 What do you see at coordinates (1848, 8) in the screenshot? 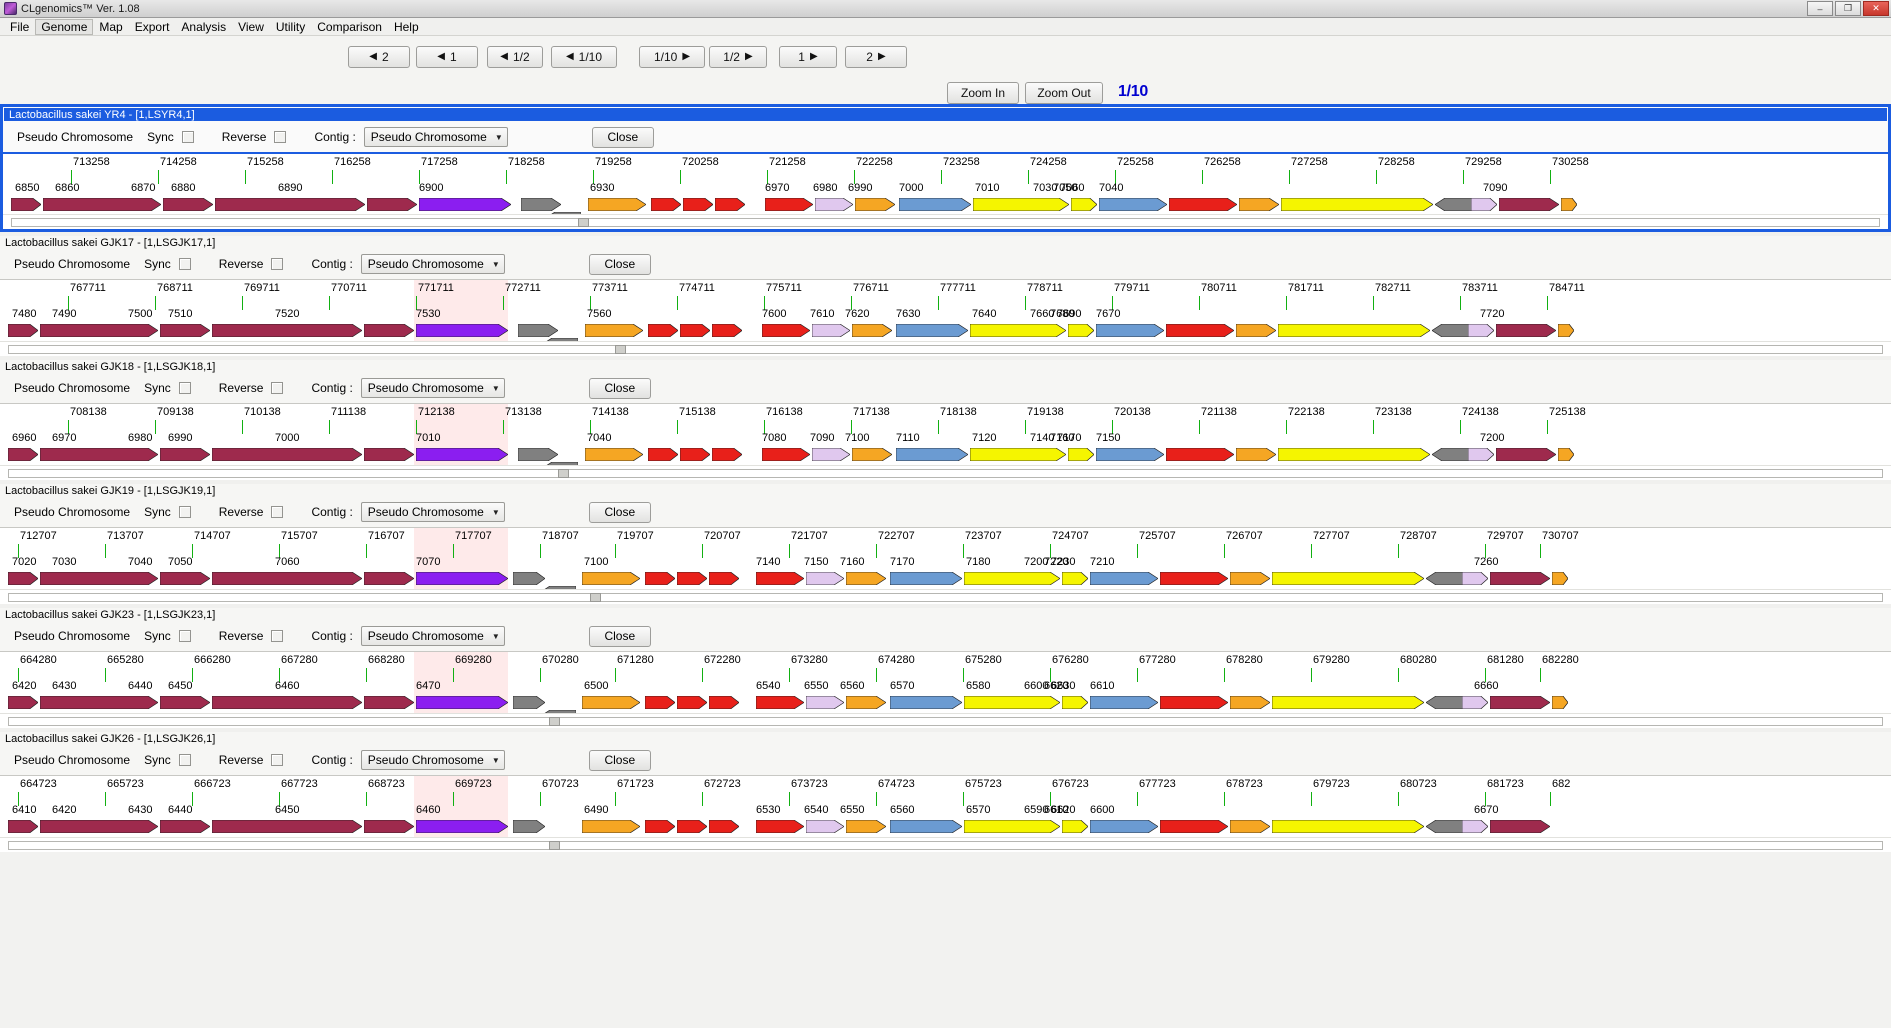
I see `maximize-button: ❐` at bounding box center [1848, 8].